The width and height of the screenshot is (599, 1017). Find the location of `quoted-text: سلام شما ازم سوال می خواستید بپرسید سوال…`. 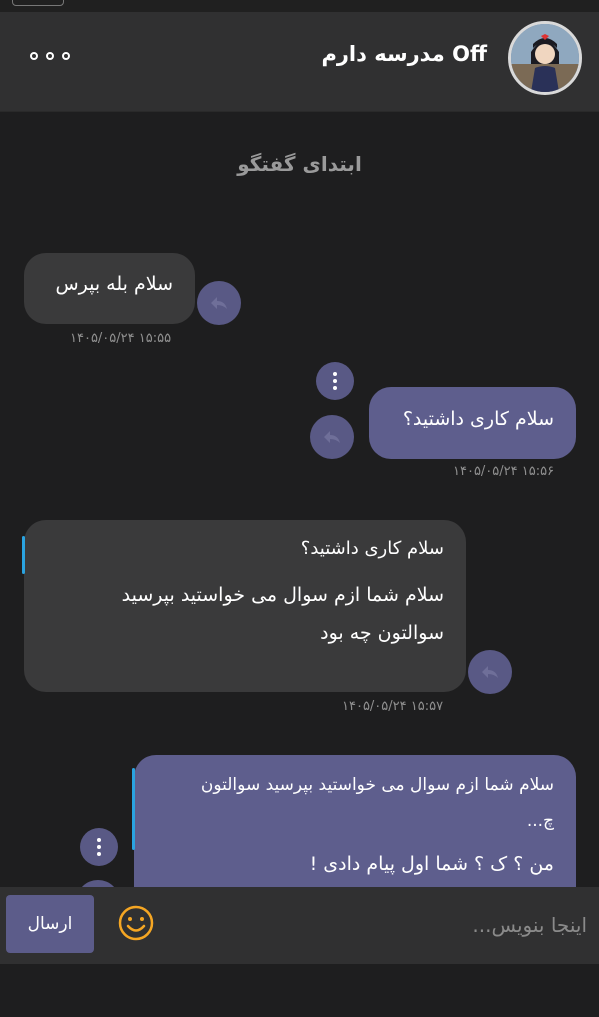

quoted-text: سلام شما ازم سوال می خواستید بپرسید سوال… is located at coordinates (377, 785).